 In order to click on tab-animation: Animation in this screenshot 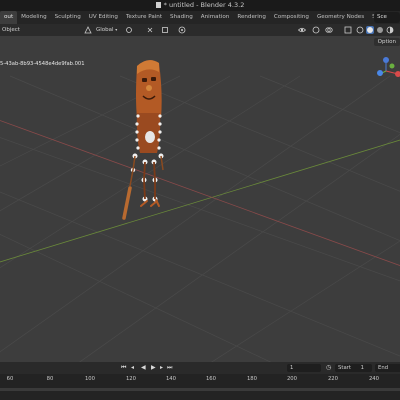, I will do `click(215, 17)`.